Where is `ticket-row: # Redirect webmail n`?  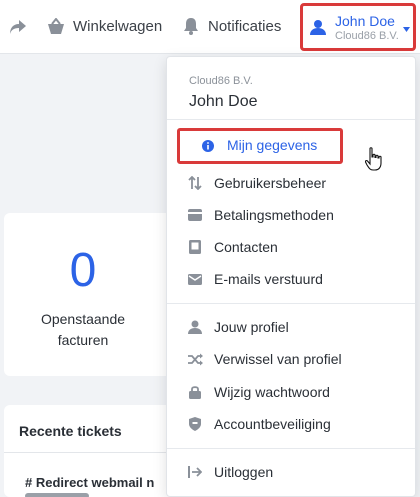
ticket-row: # Redirect webmail n is located at coordinates (95, 482).